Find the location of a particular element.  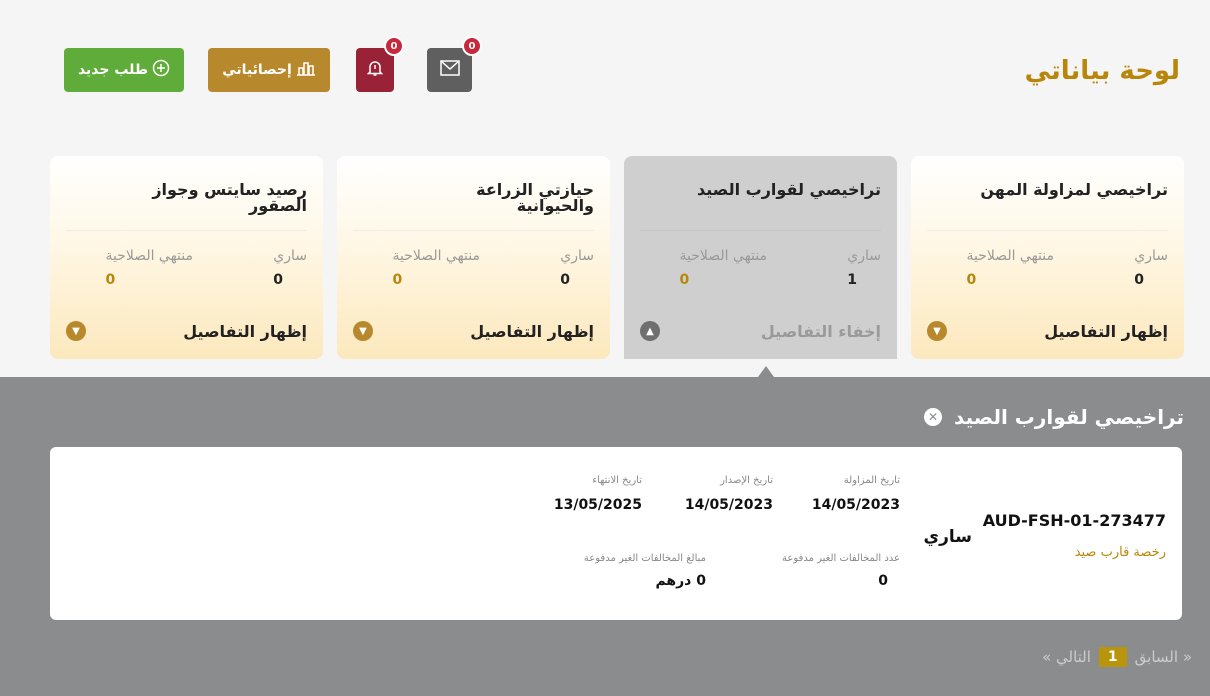

license-type: رخصة قارب صيد is located at coordinates (1120, 552).